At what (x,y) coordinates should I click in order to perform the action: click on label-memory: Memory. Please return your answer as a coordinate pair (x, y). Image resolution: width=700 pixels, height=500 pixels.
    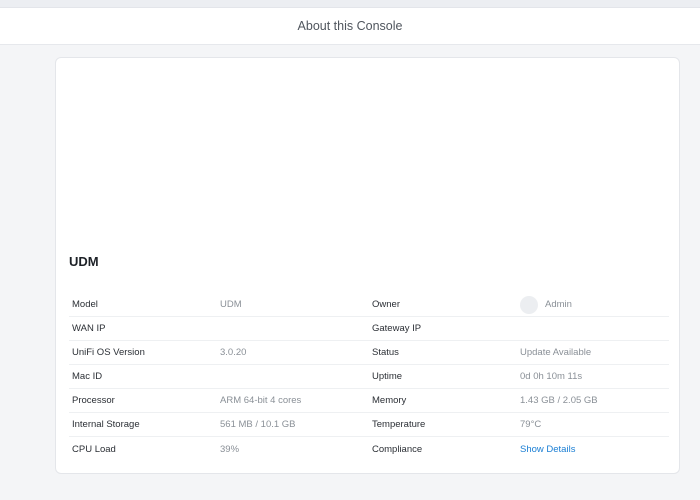
    Looking at the image, I should click on (389, 400).